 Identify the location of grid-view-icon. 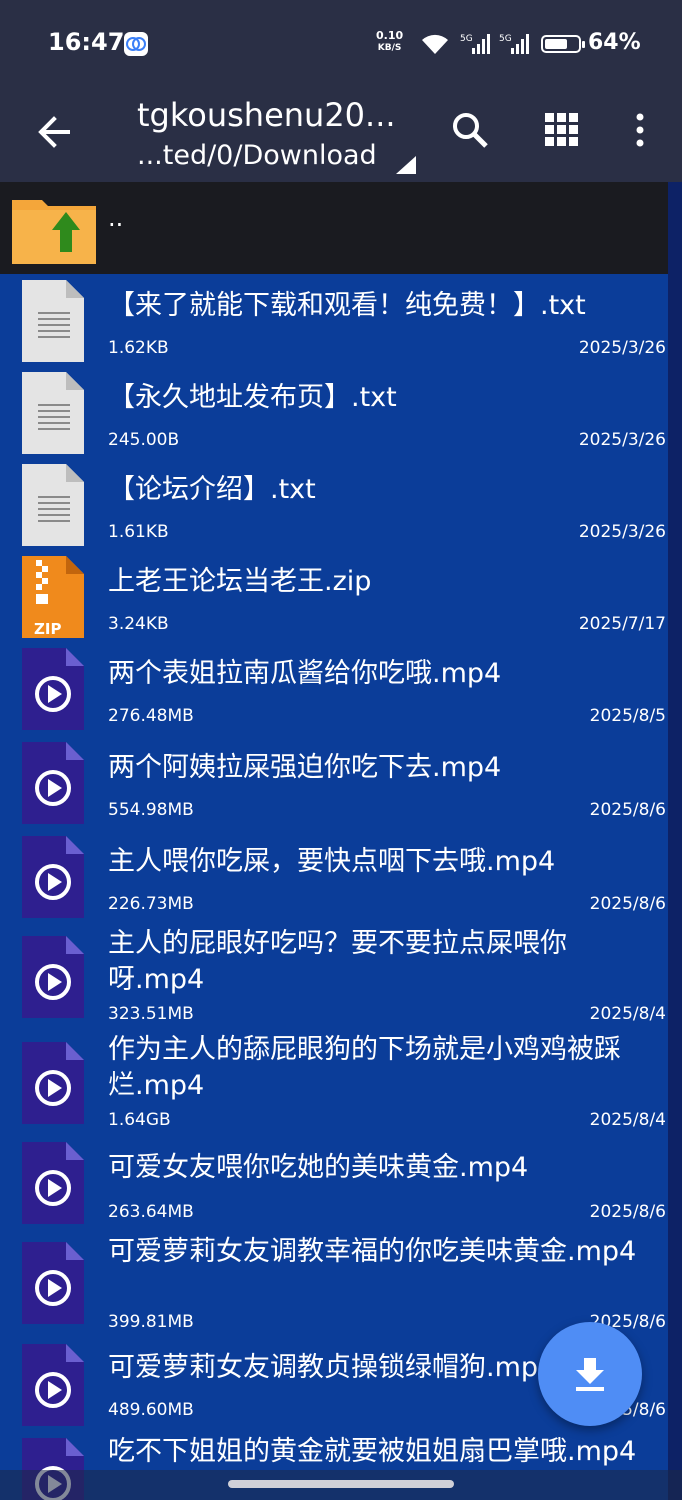
(562, 130).